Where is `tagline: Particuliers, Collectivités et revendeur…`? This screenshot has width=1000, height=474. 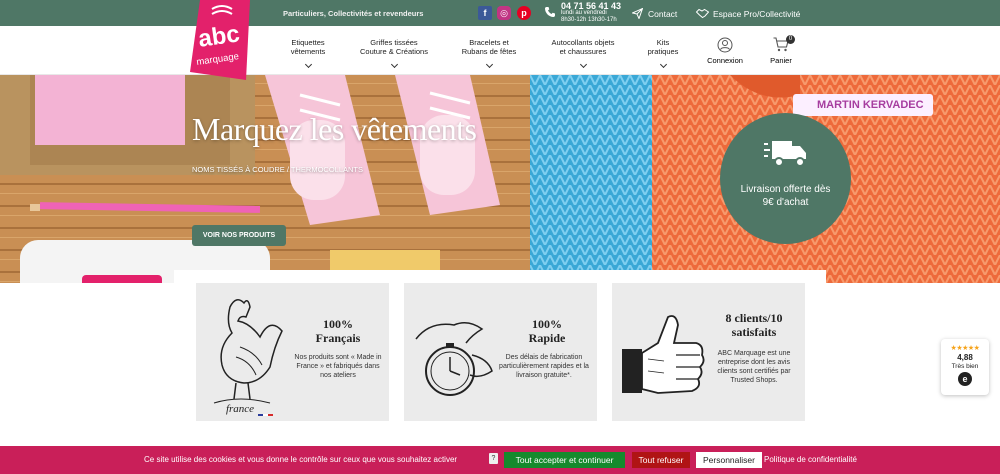 tagline: Particuliers, Collectivités et revendeur… is located at coordinates (353, 13).